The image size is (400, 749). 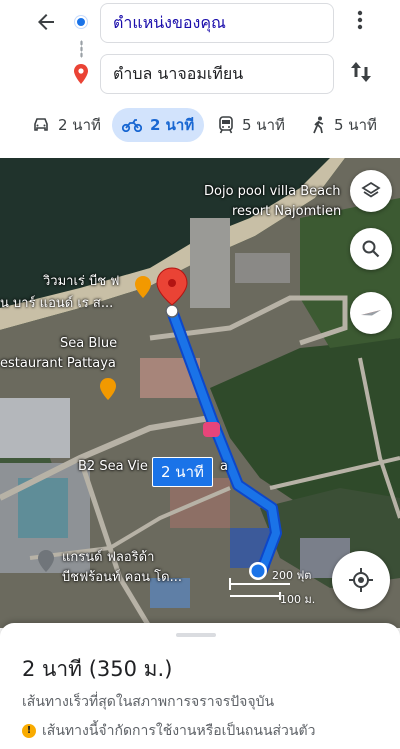 What do you see at coordinates (298, 599) in the screenshot?
I see `scale-meters: 100 ม.` at bounding box center [298, 599].